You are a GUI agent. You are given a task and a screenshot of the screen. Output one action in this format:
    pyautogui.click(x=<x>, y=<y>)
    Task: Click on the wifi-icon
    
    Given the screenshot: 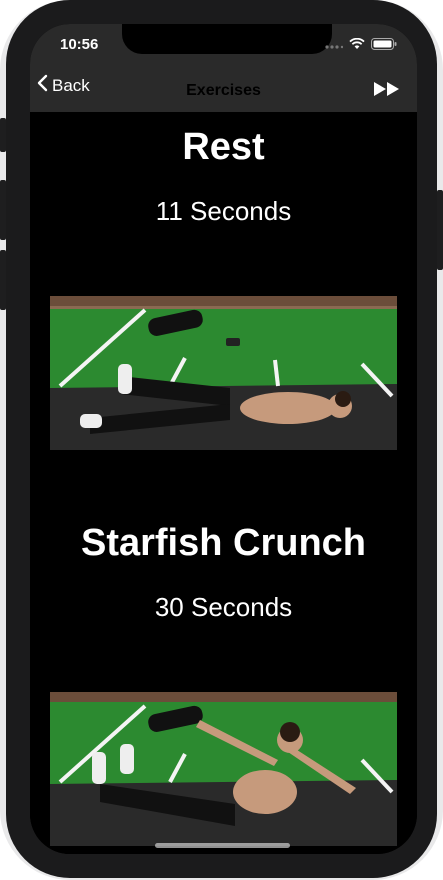 What is the action you would take?
    pyautogui.click(x=357, y=46)
    